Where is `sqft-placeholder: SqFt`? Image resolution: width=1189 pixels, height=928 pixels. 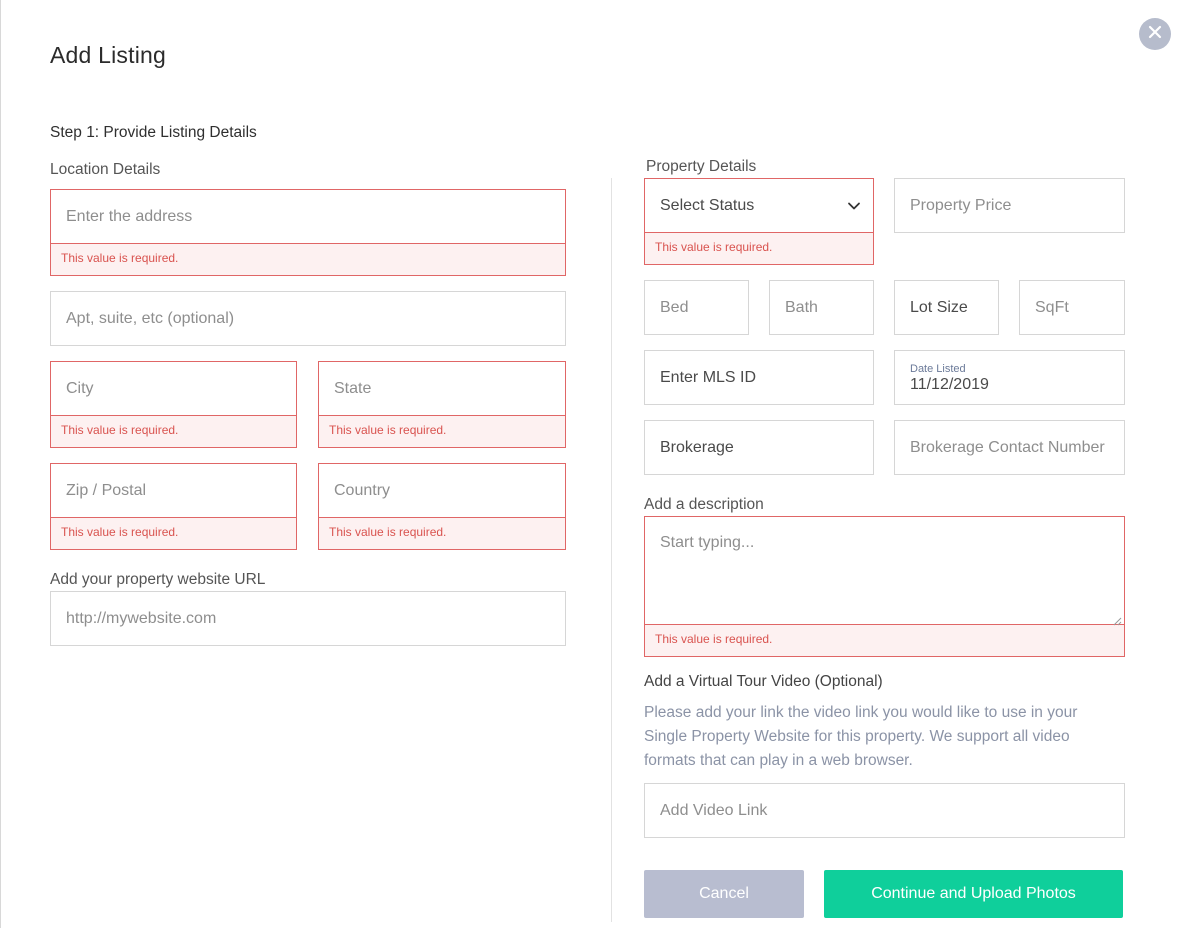
sqft-placeholder: SqFt is located at coordinates (1052, 307).